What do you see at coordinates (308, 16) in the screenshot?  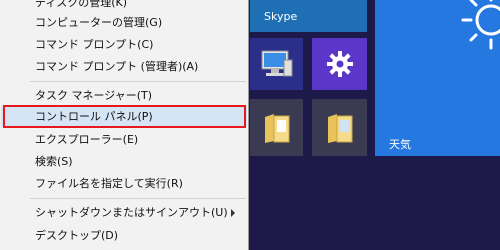 I see `skype-tile: Skype` at bounding box center [308, 16].